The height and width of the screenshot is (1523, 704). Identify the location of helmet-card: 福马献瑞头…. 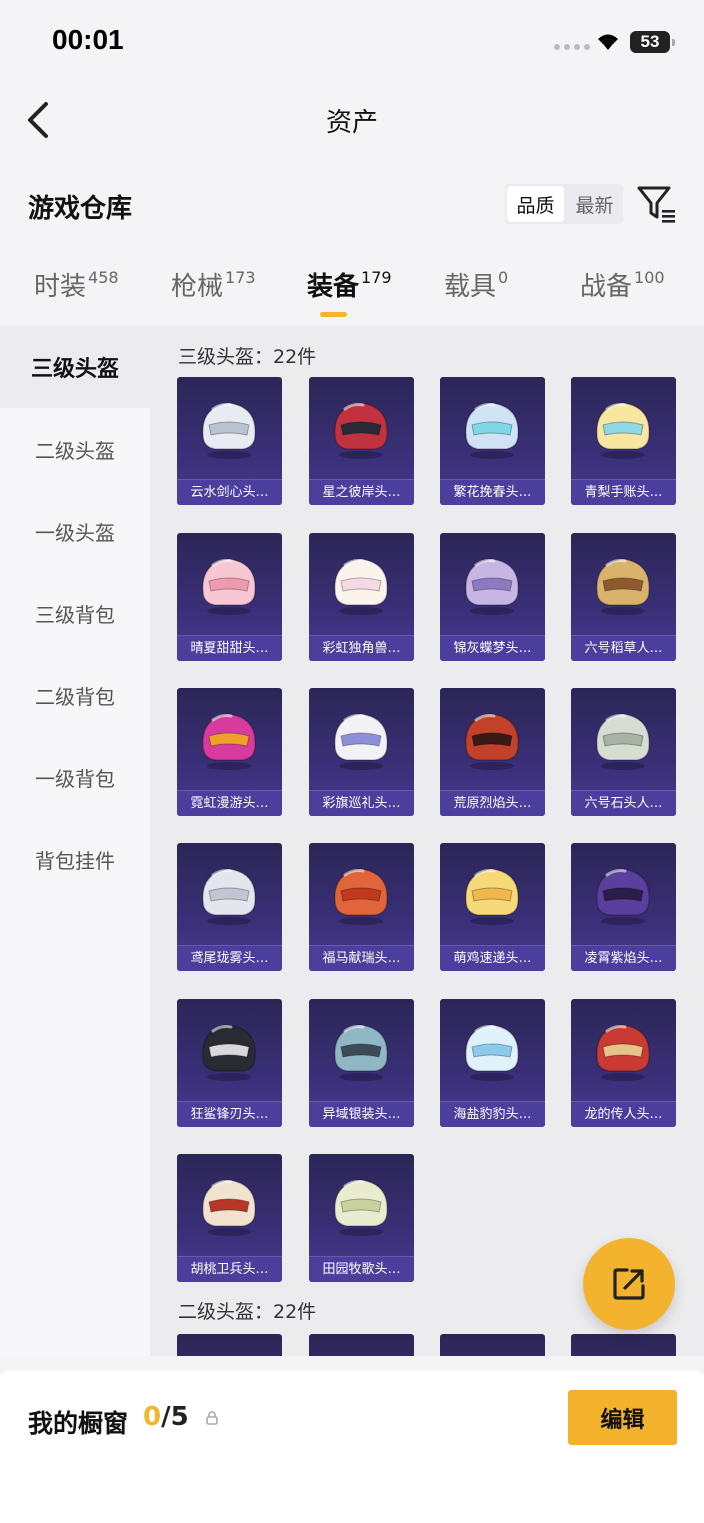
(361, 907).